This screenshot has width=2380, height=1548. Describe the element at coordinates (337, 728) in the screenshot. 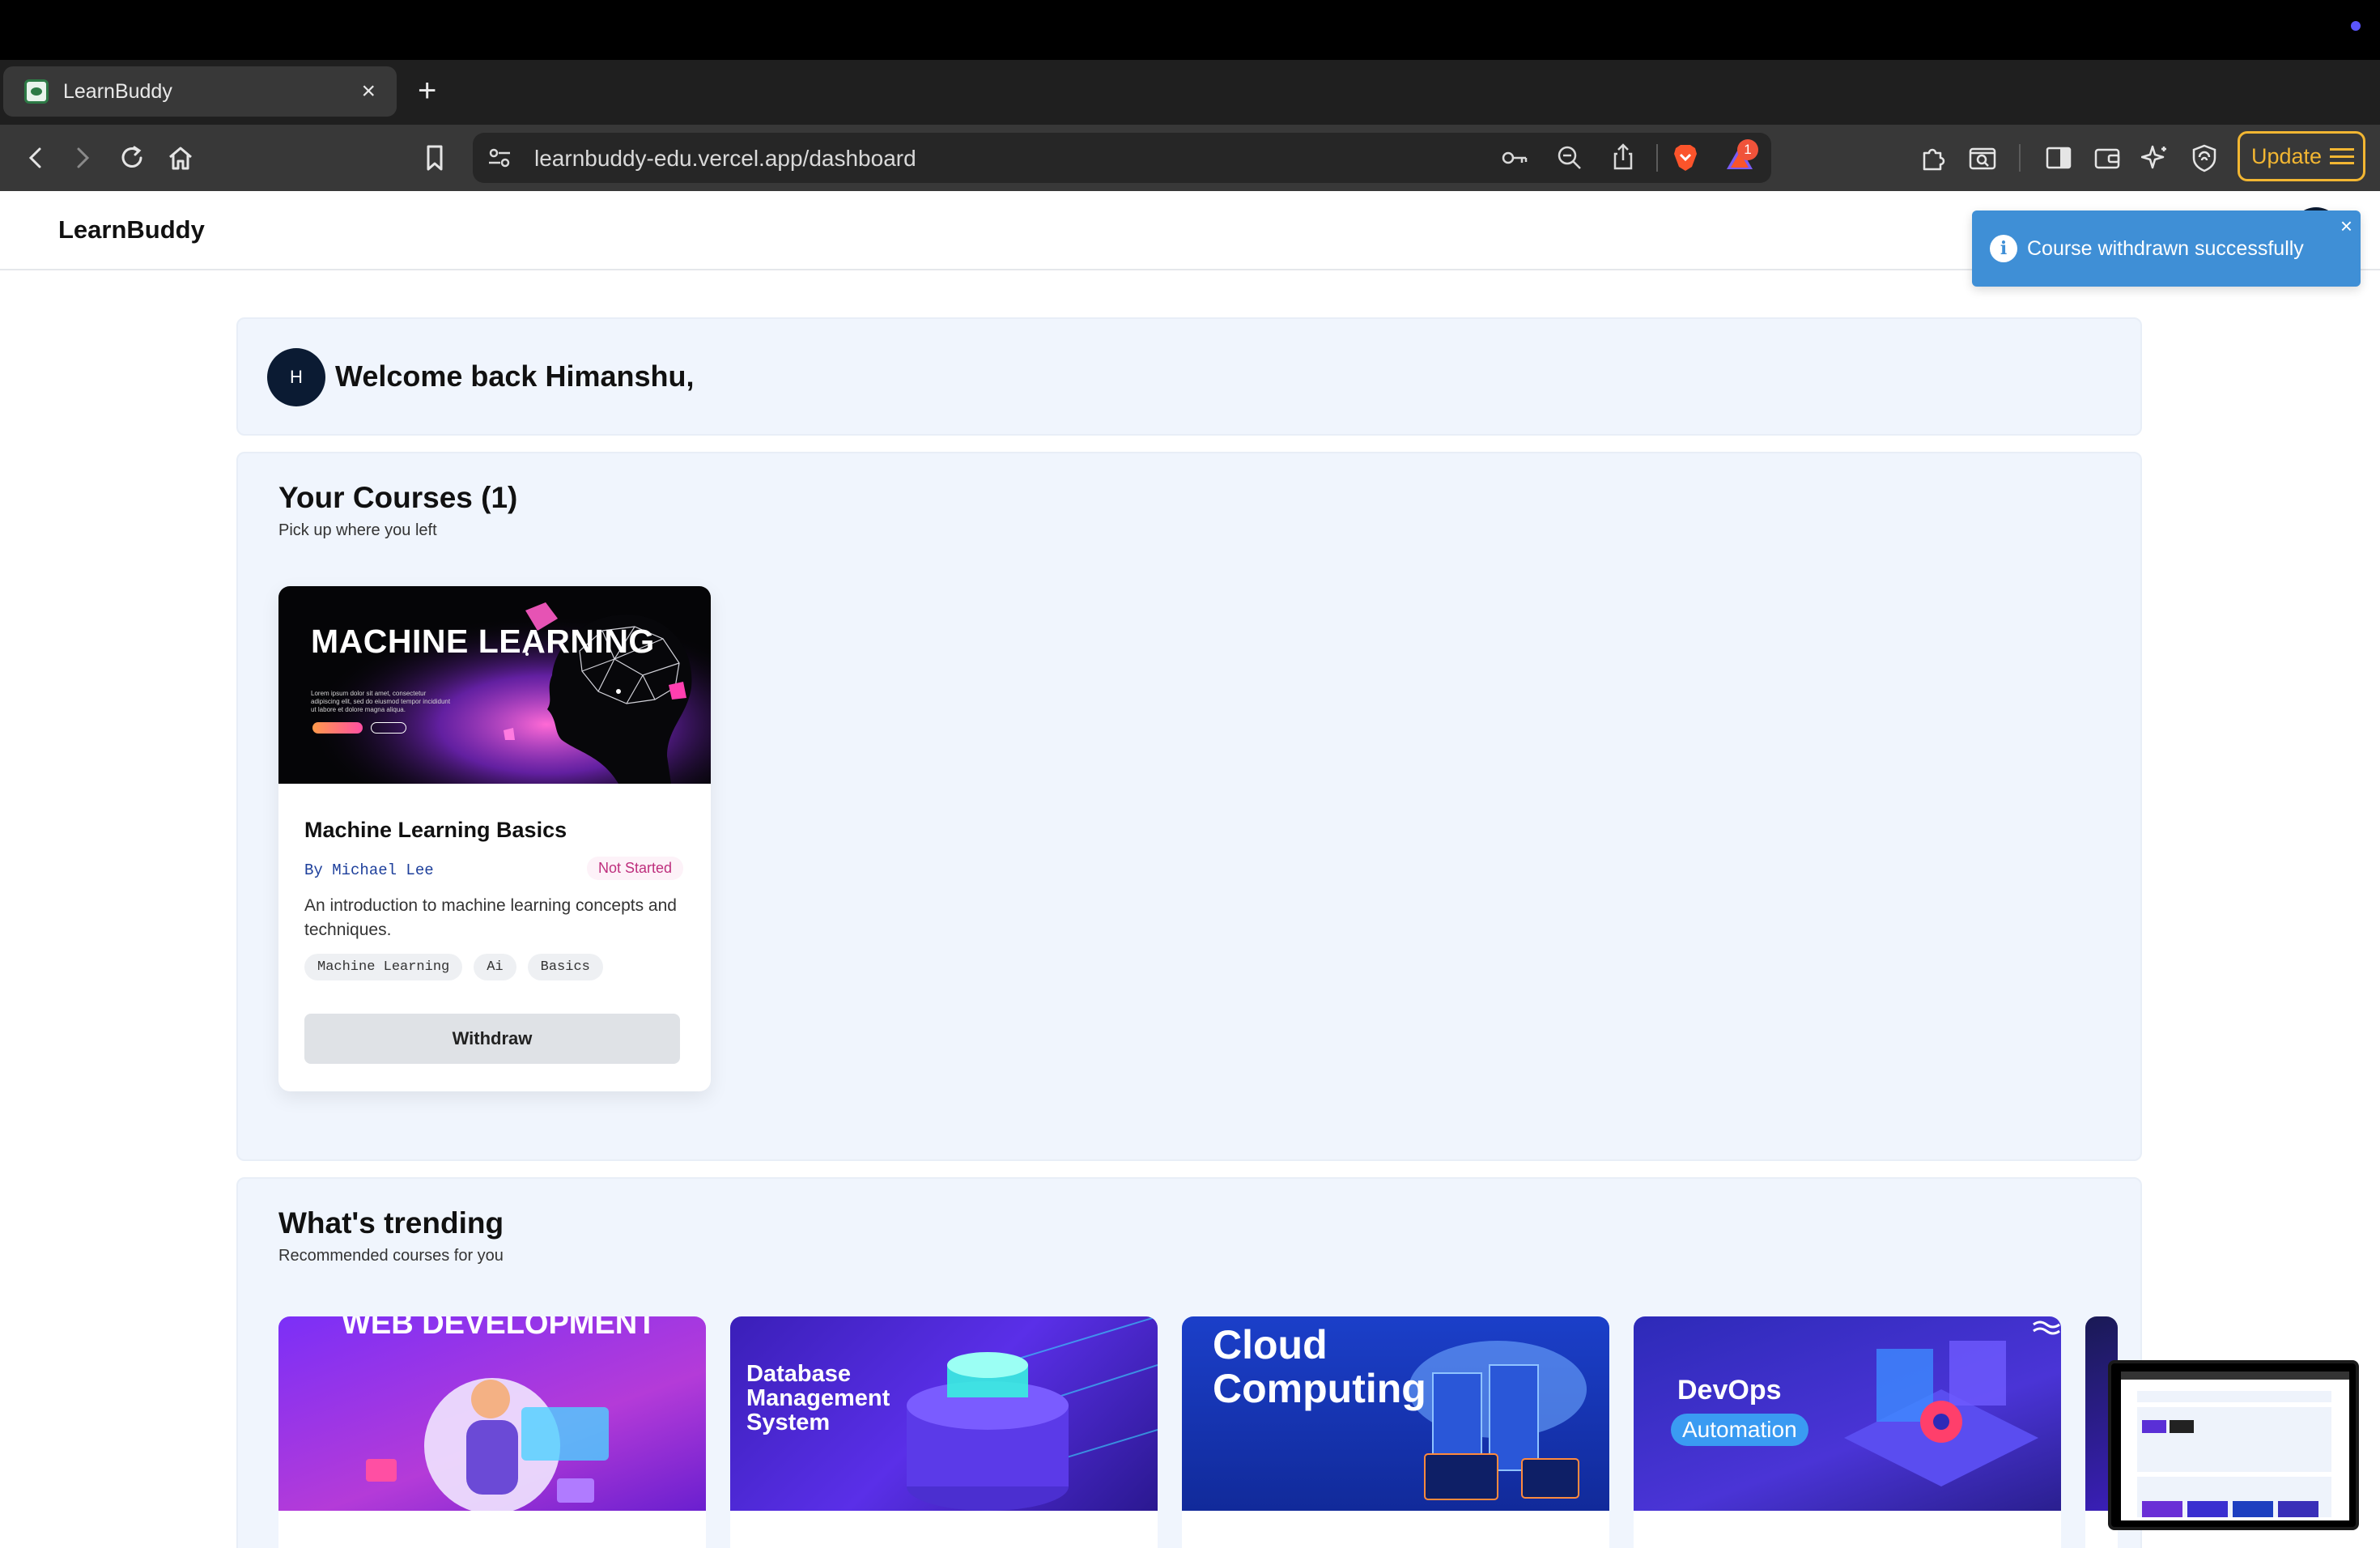

I see `thumbnail-try-button` at that location.